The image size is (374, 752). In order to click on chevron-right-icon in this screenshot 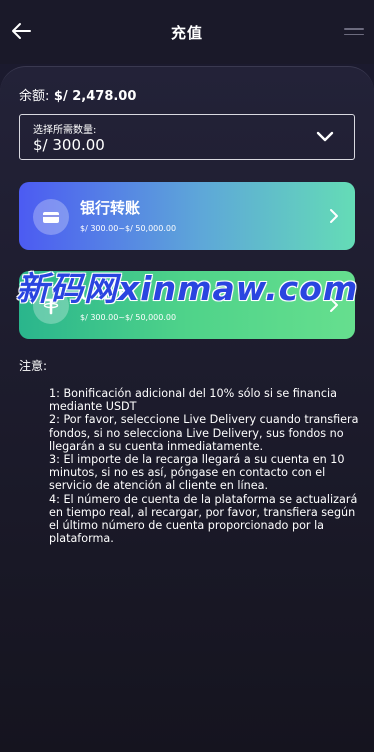, I will do `click(334, 216)`.